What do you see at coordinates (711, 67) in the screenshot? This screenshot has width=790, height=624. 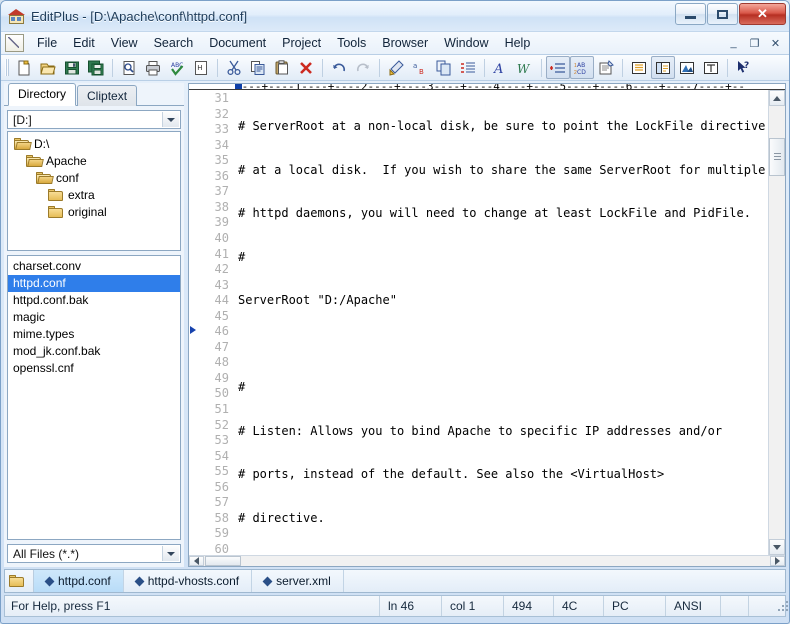 I see `template-icon` at bounding box center [711, 67].